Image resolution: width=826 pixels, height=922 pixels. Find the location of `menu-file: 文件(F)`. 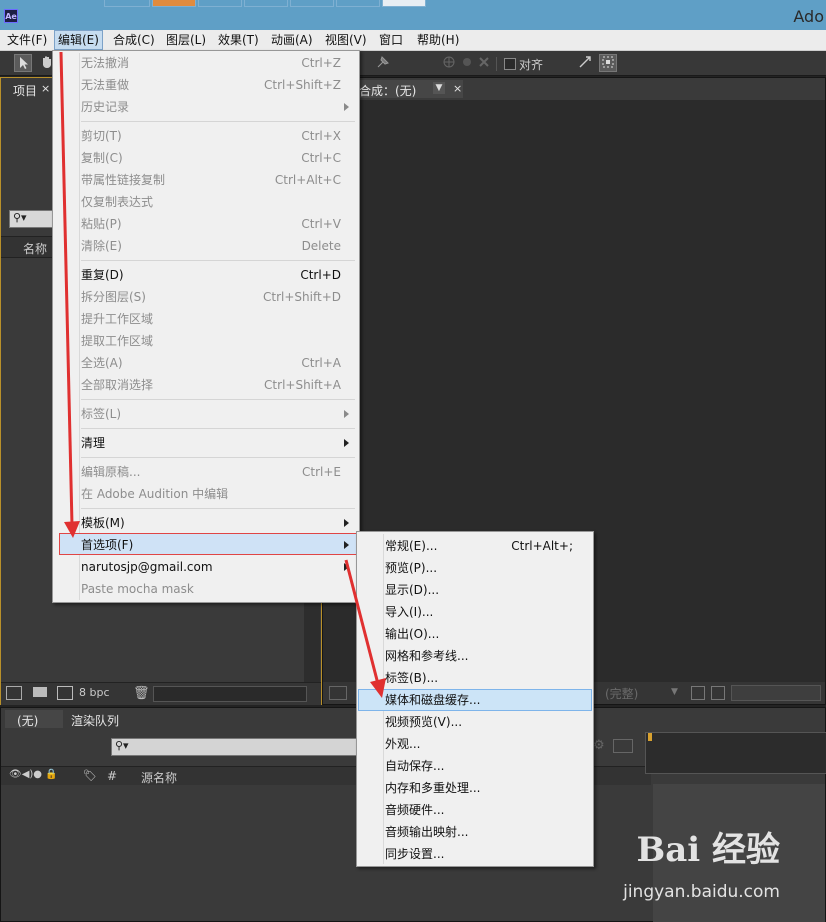

menu-file: 文件(F) is located at coordinates (27, 40).